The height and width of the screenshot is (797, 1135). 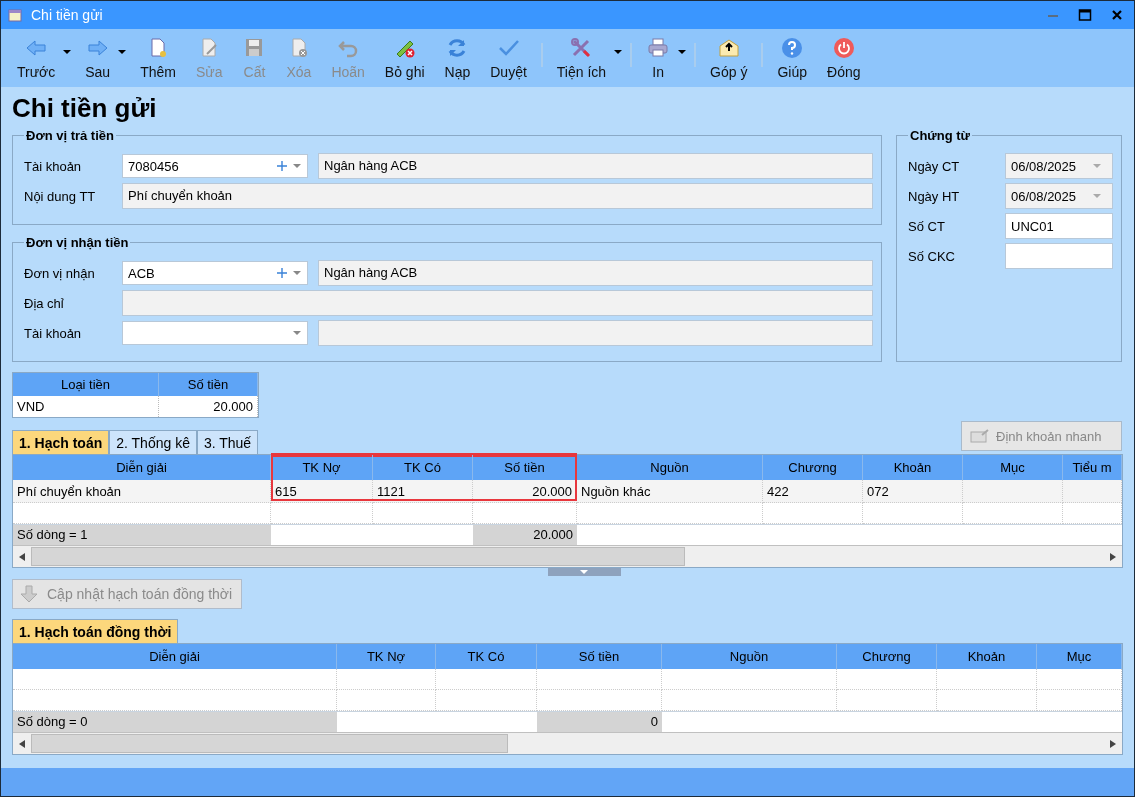 What do you see at coordinates (1059, 226) in the screenshot?
I see `text-field: UNC01` at bounding box center [1059, 226].